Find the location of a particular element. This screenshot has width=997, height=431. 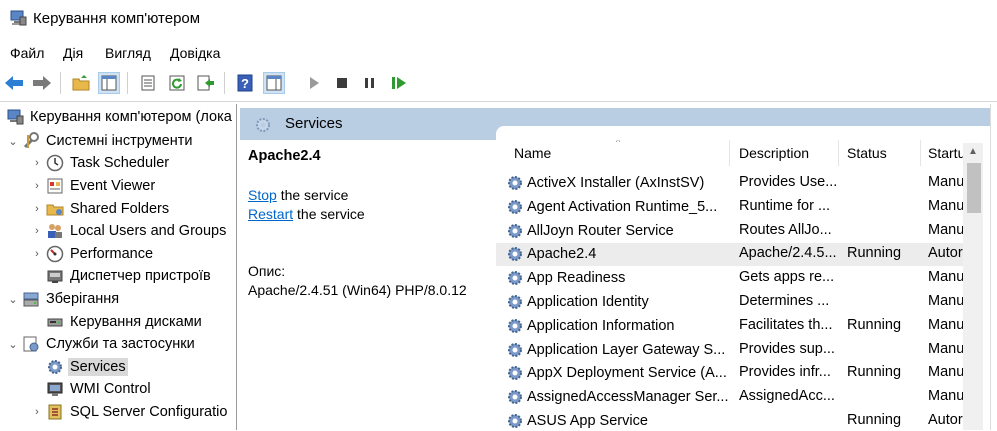

tree-item-task-scheduler: › Task Scheduler is located at coordinates (100, 163).